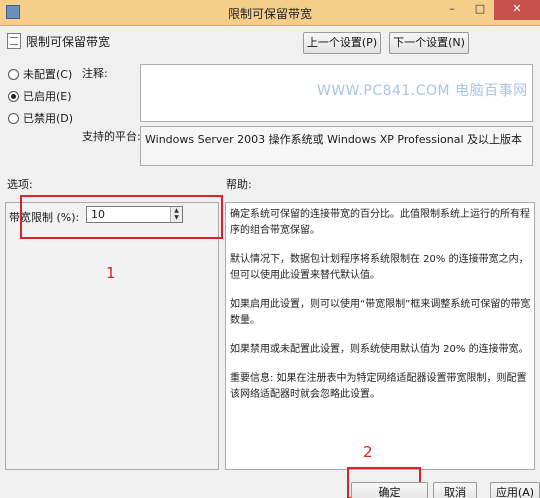  What do you see at coordinates (239, 184) in the screenshot?
I see `help-heading: 帮助:` at bounding box center [239, 184].